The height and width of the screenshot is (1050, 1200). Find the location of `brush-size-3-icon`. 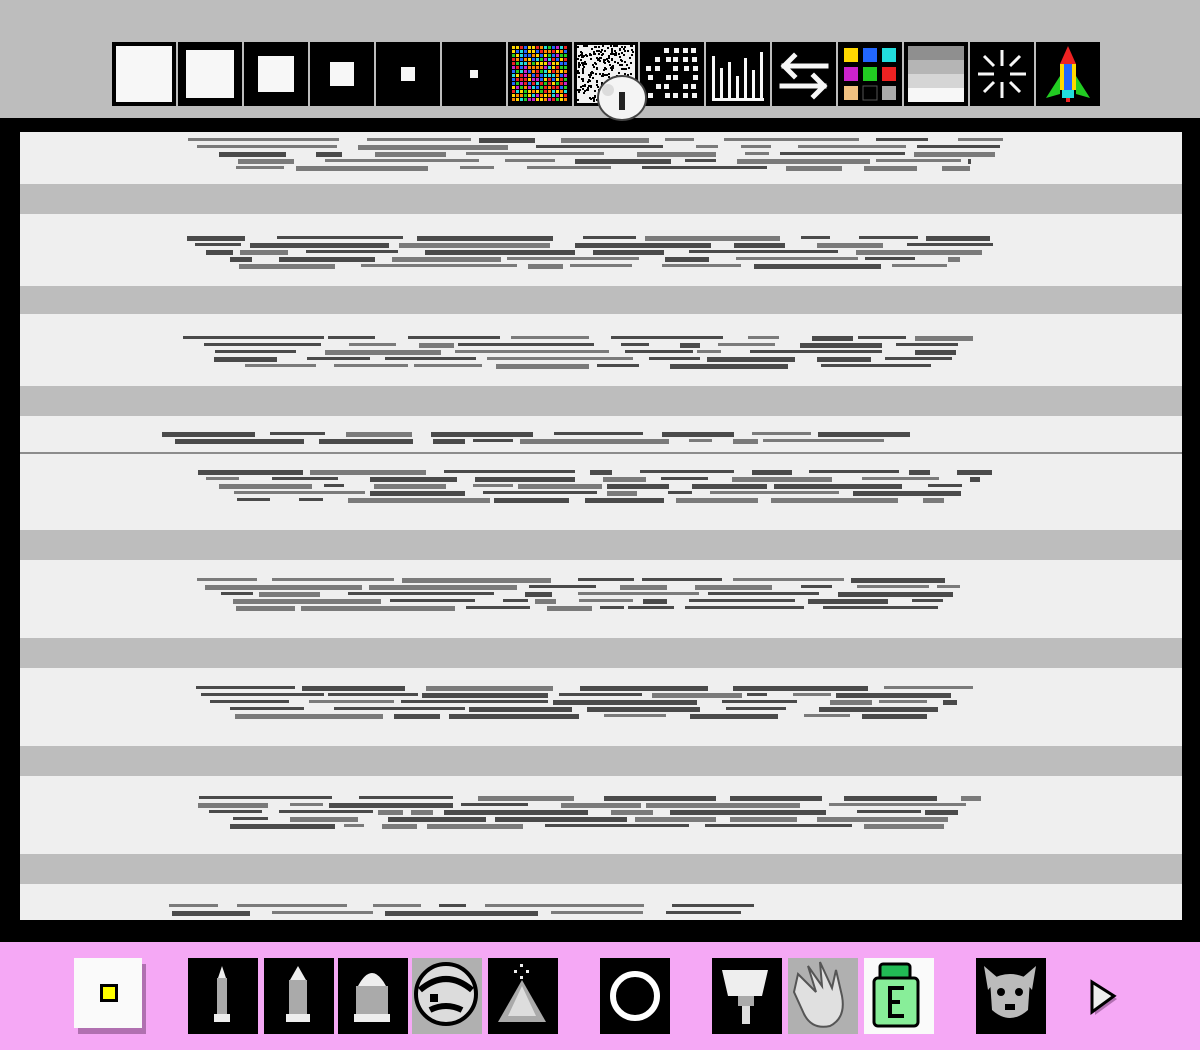

brush-size-3-icon is located at coordinates (276, 74).